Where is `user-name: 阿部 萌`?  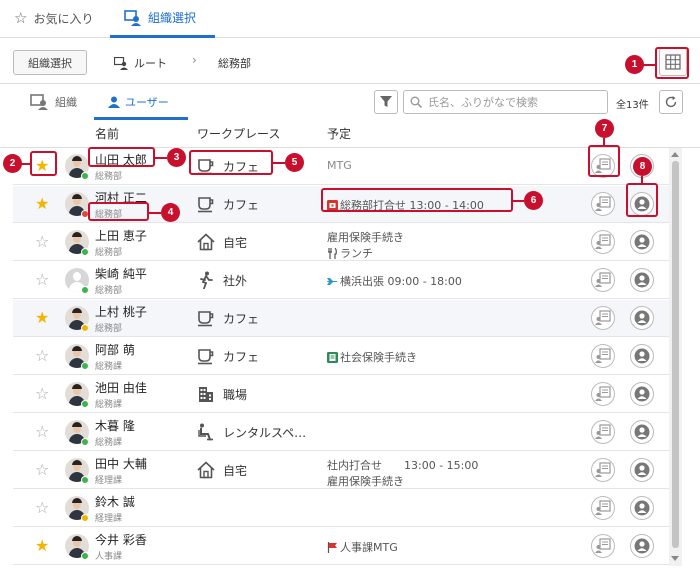 user-name: 阿部 萌 is located at coordinates (115, 349).